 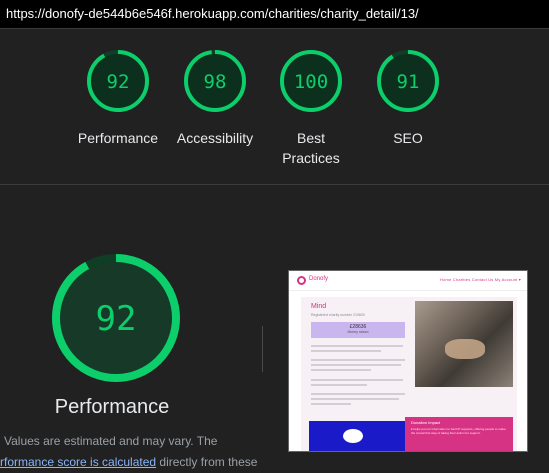 What do you see at coordinates (215, 138) in the screenshot?
I see `gauge-label: Accessibility` at bounding box center [215, 138].